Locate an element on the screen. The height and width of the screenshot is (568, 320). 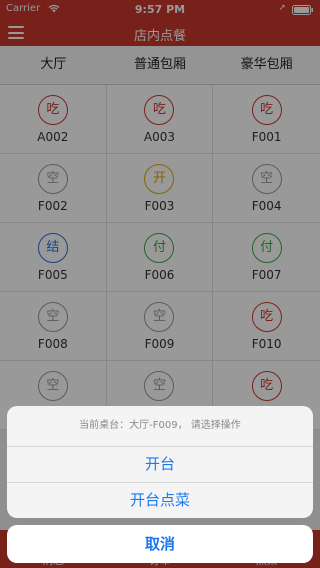
open-table-and-order-button: 开台点菜 is located at coordinates (160, 500).